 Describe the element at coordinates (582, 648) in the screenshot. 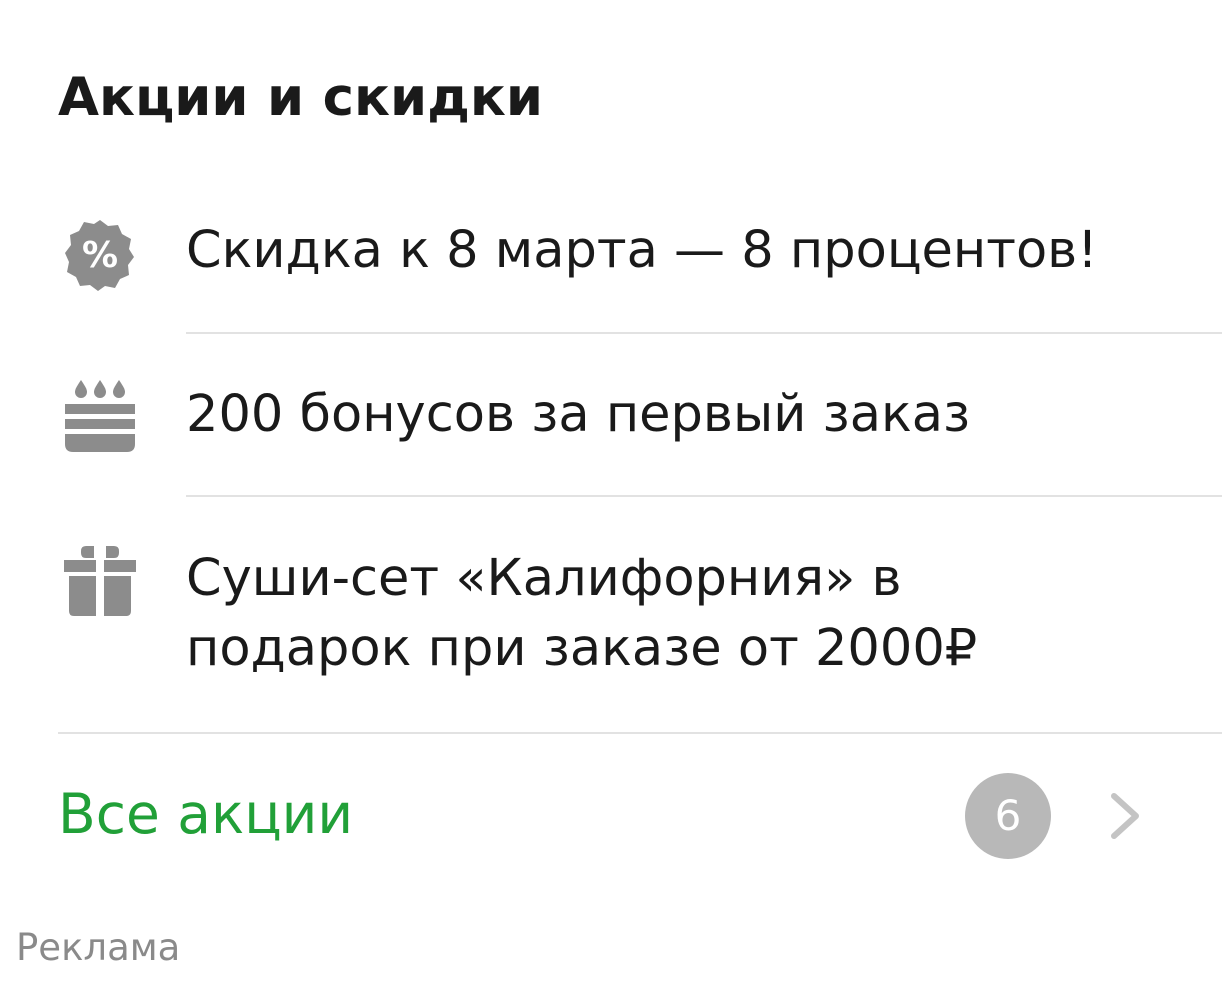

I see `promo-text-line: подарок при заказе от 2000₽` at that location.